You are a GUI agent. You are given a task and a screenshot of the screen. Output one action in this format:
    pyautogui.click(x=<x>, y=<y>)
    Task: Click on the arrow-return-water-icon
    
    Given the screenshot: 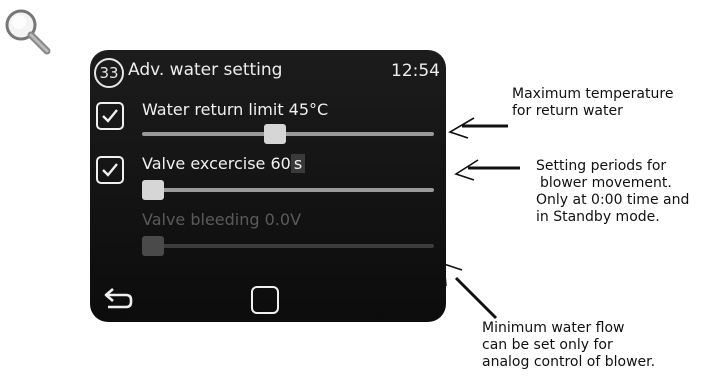 What is the action you would take?
    pyautogui.click(x=478, y=128)
    